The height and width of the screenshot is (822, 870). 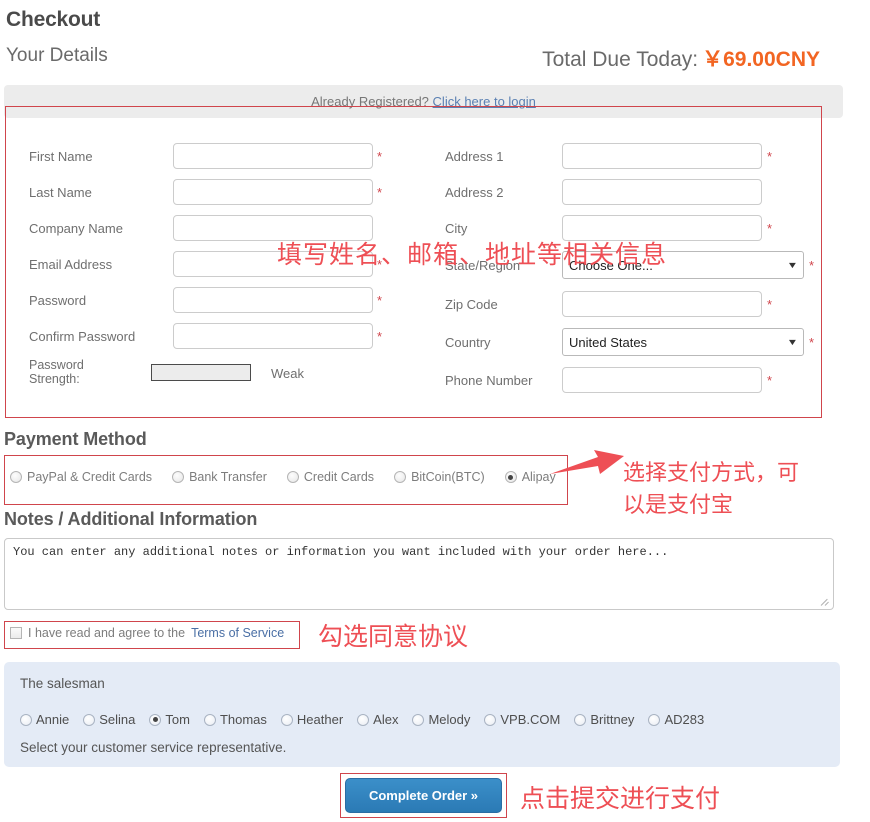 I want to click on your-details-heading: Your Details, so click(x=57, y=55).